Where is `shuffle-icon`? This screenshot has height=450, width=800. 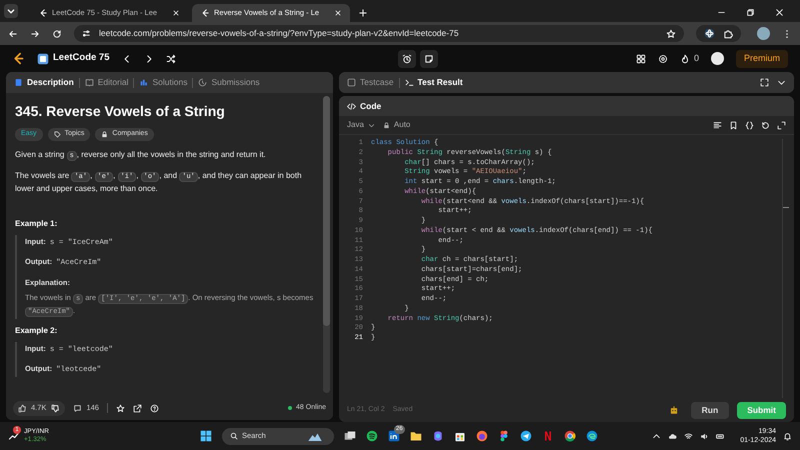
shuffle-icon is located at coordinates (171, 59).